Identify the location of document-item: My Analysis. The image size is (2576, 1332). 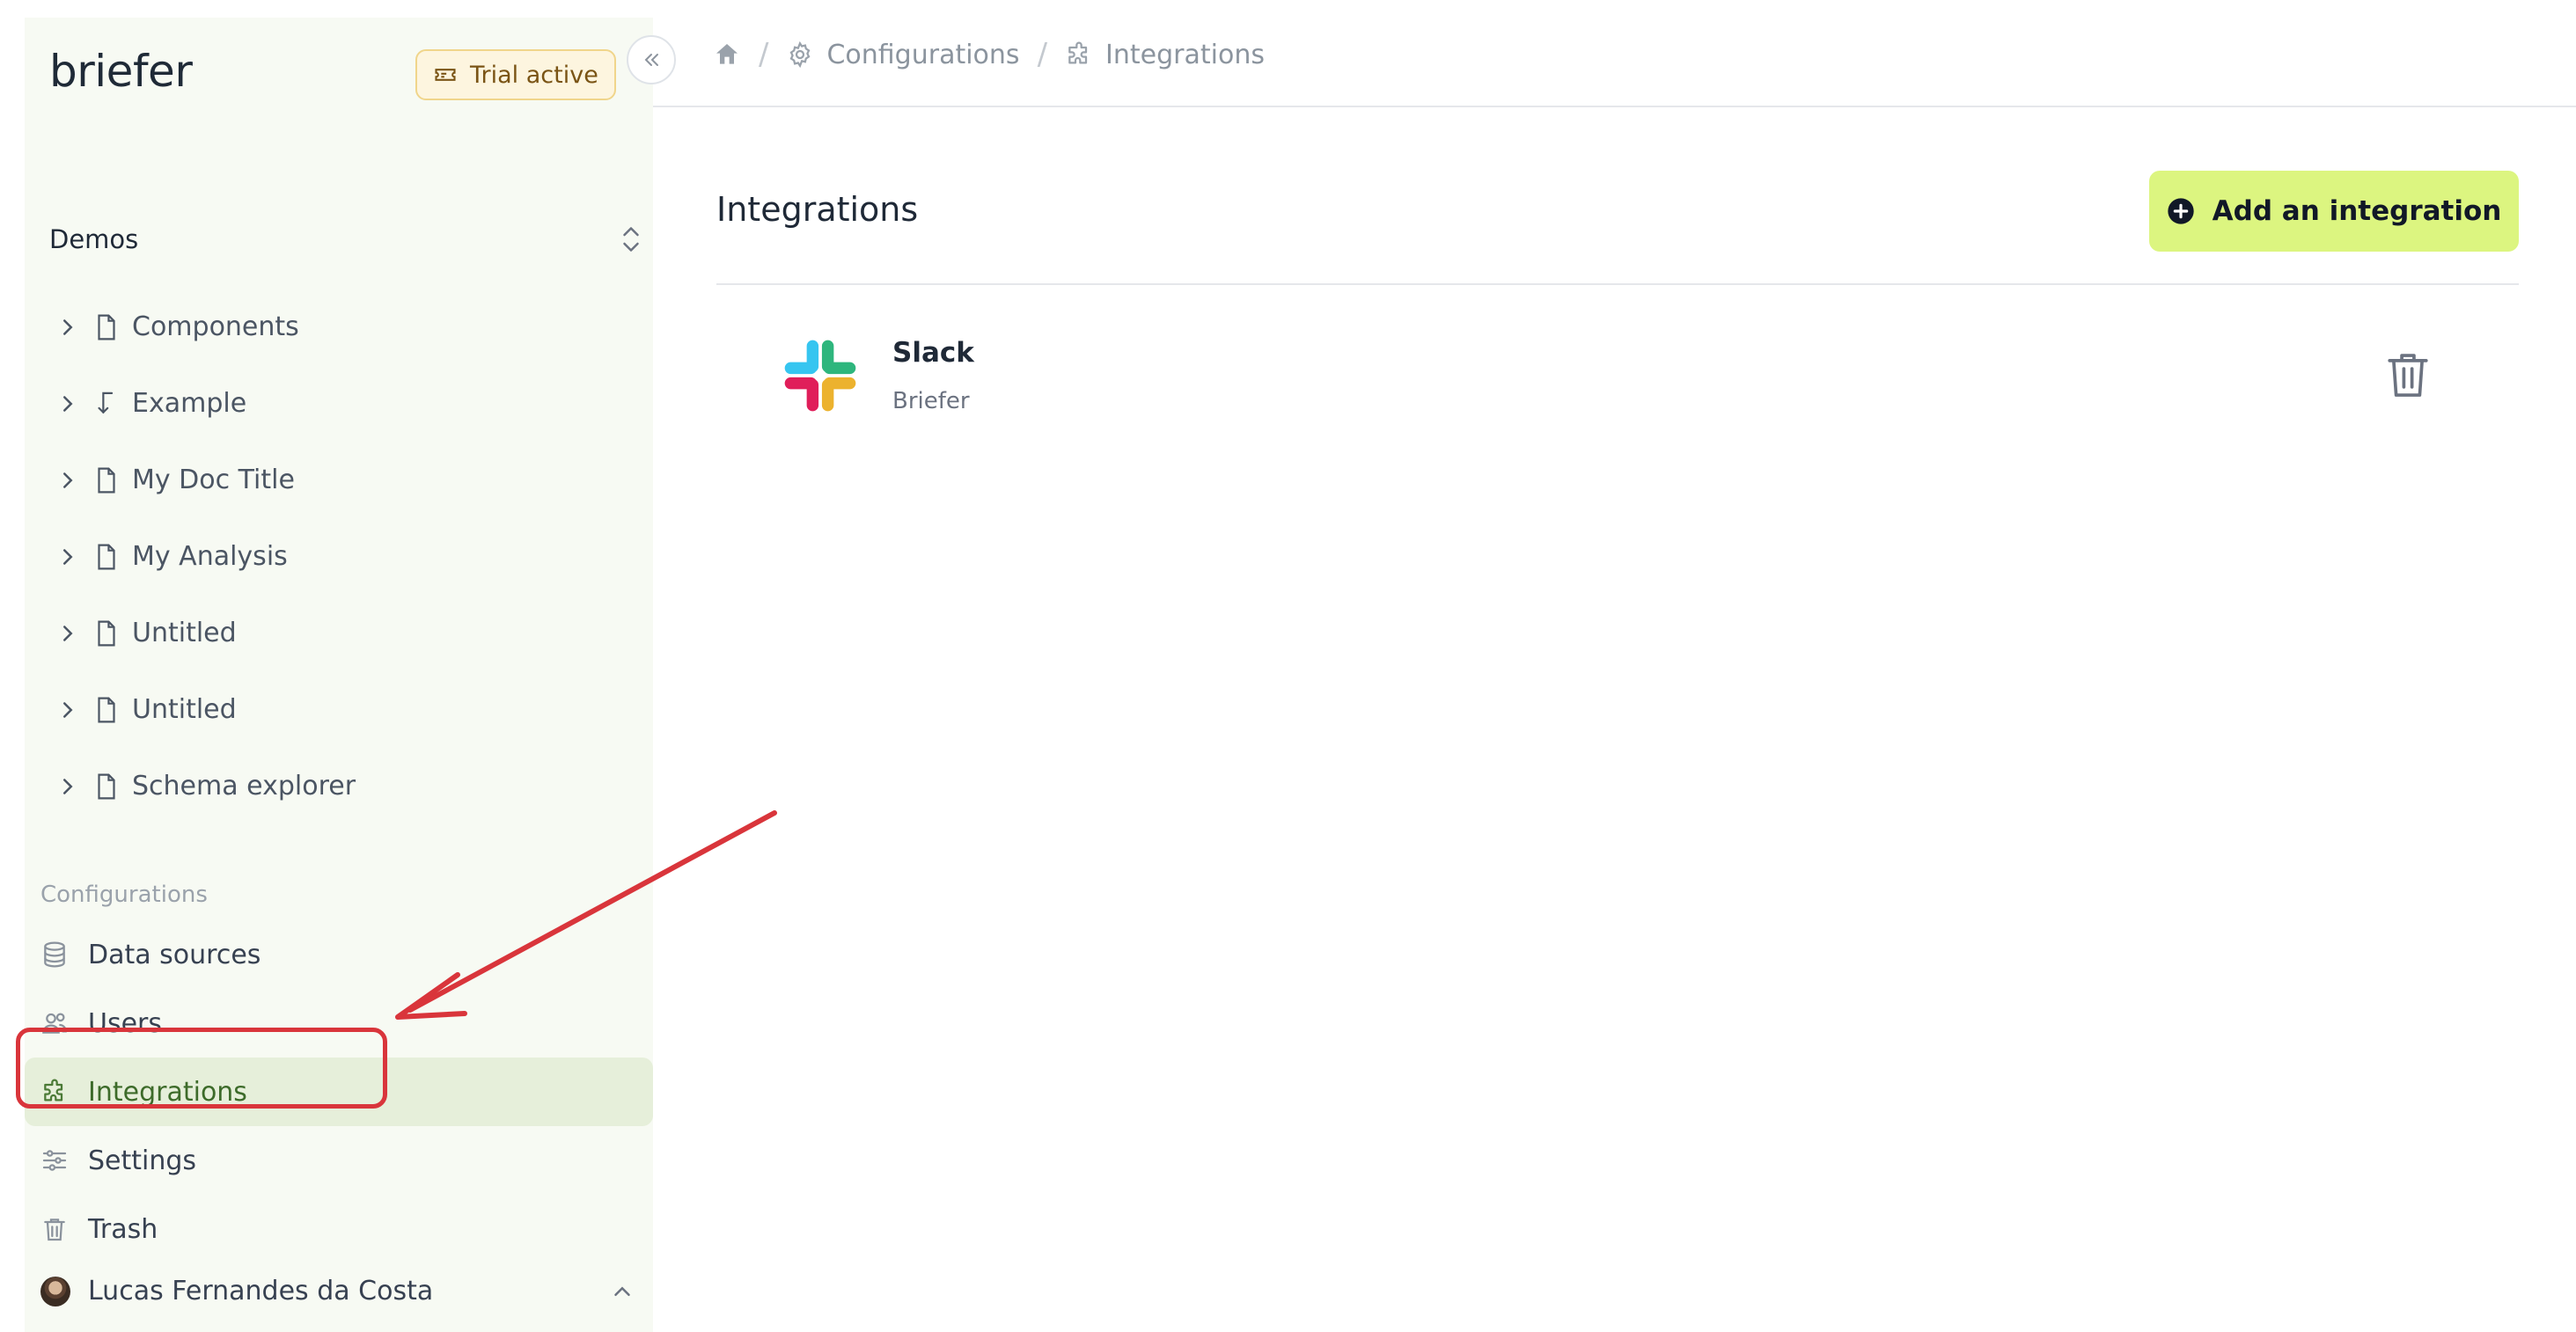
(339, 556).